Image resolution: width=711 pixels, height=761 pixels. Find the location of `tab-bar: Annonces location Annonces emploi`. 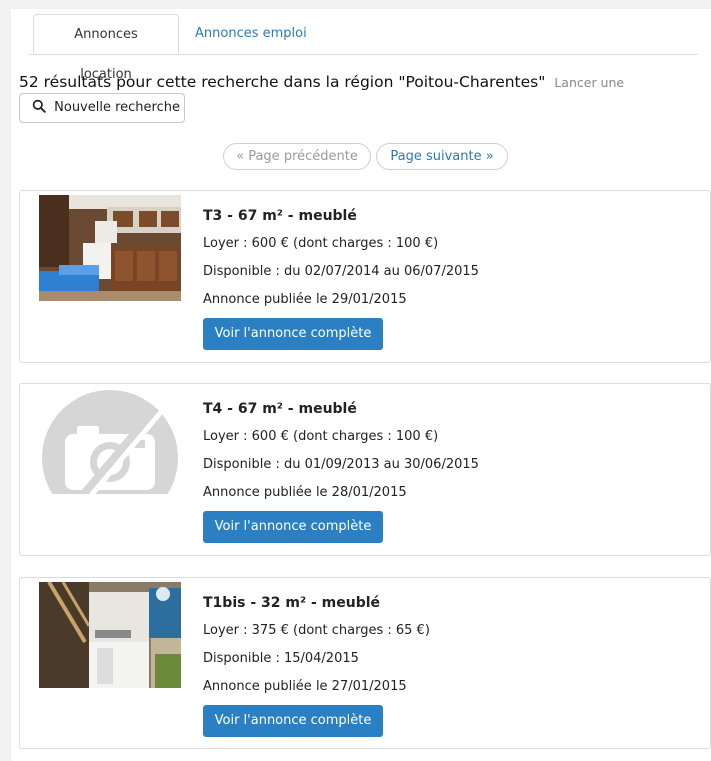

tab-bar: Annonces location Annonces emploi is located at coordinates (363, 48).